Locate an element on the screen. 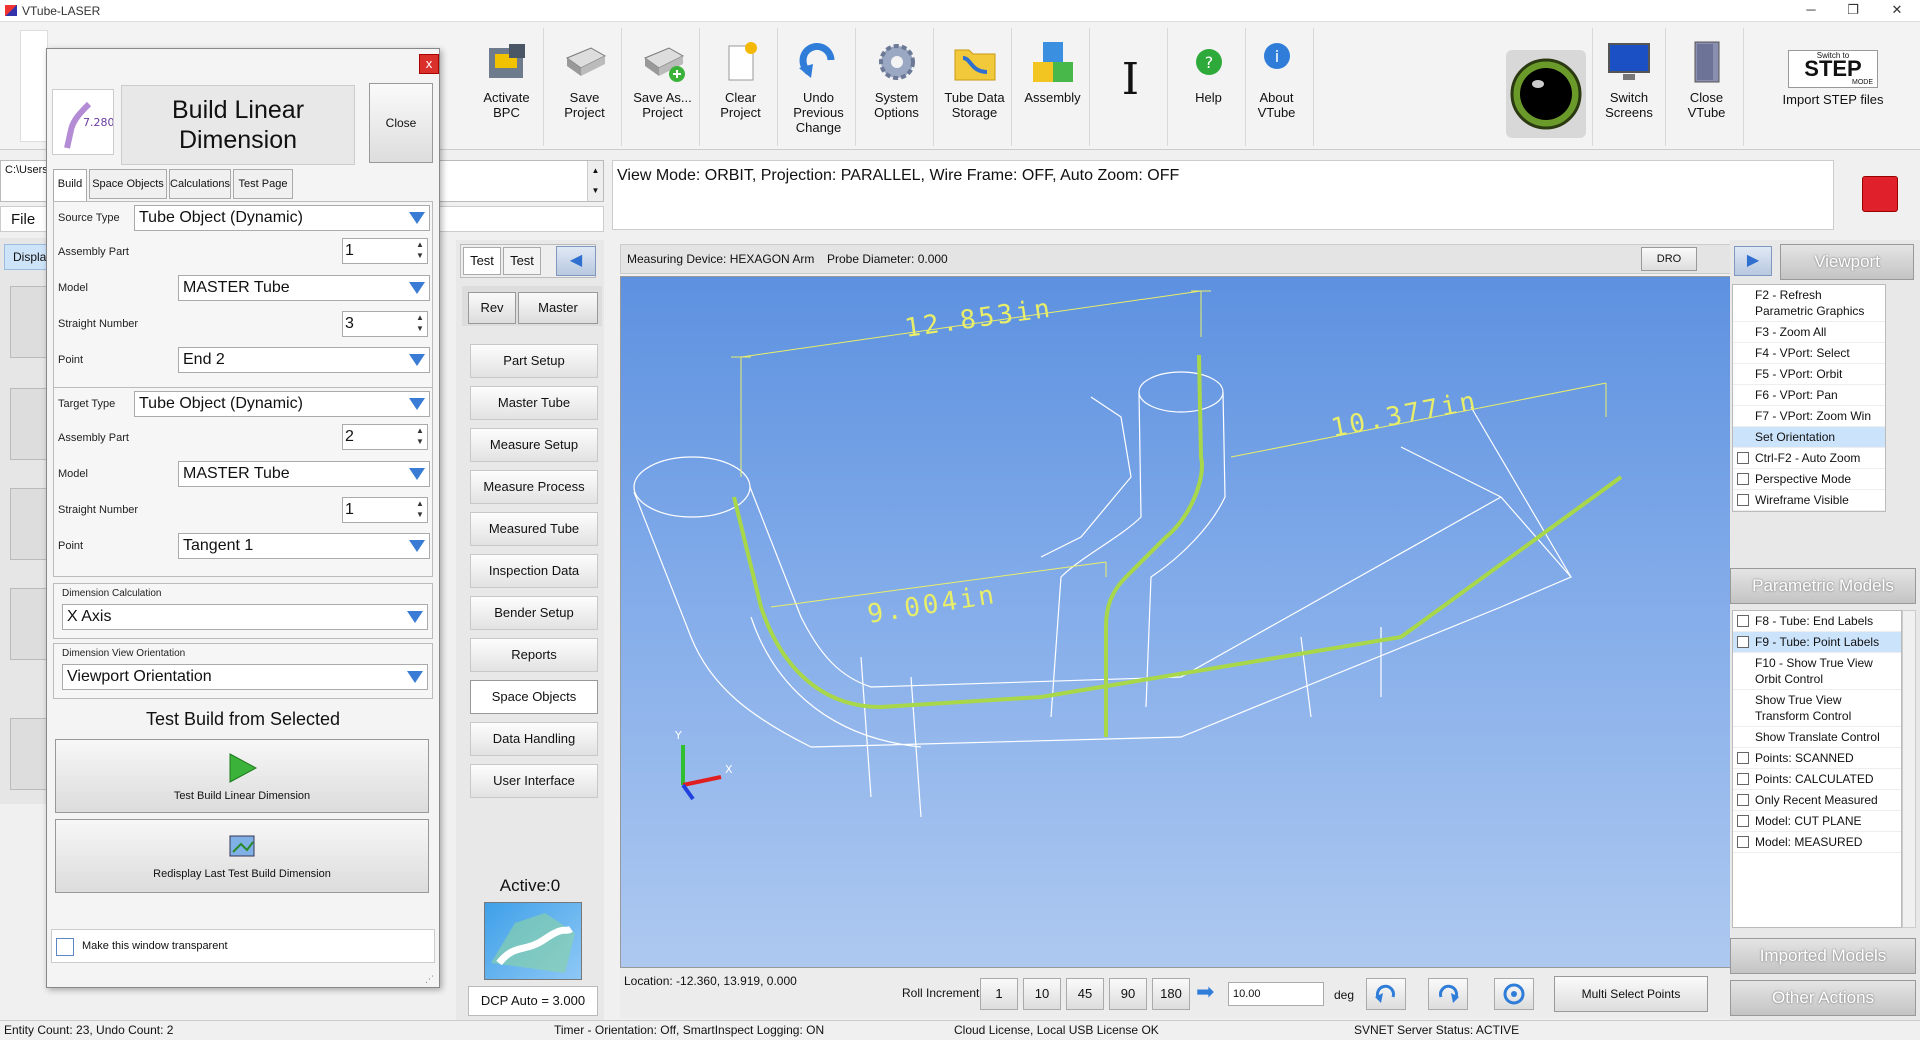 This screenshot has width=1920, height=1040. option-f4-vport-select: F4 - VPort: Select is located at coordinates (1809, 353).